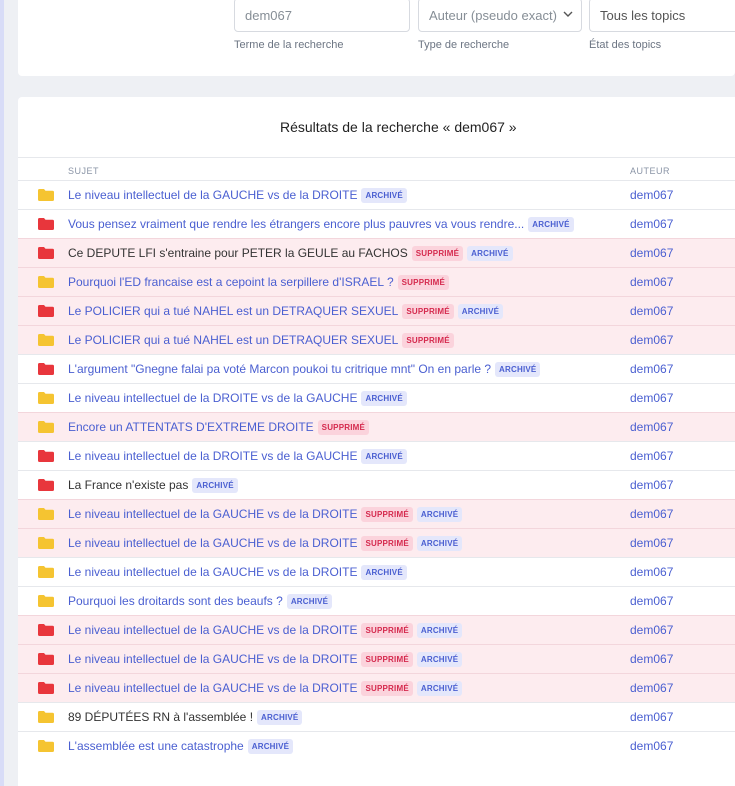  I want to click on topic-state-select: Tous les topics, so click(662, 16).